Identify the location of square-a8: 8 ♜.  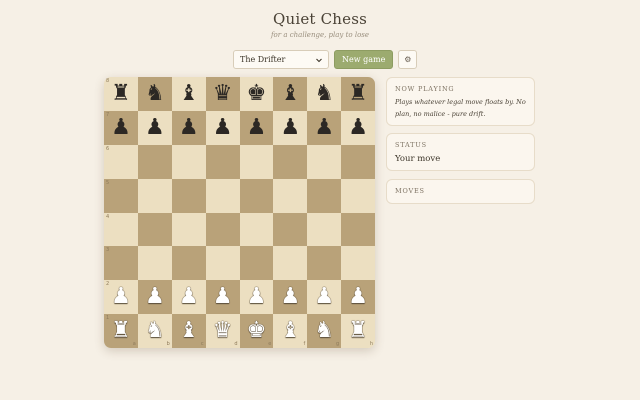
(121, 94).